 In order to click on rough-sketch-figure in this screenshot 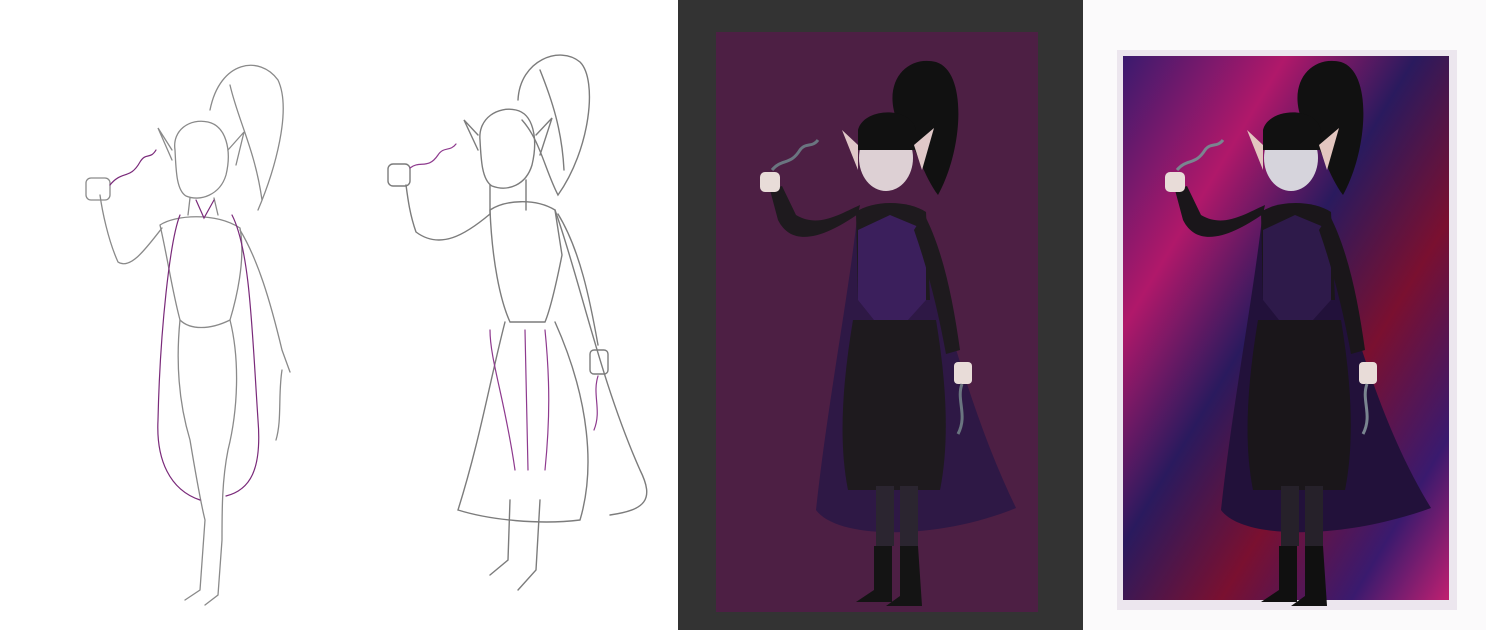, I will do `click(188, 335)`.